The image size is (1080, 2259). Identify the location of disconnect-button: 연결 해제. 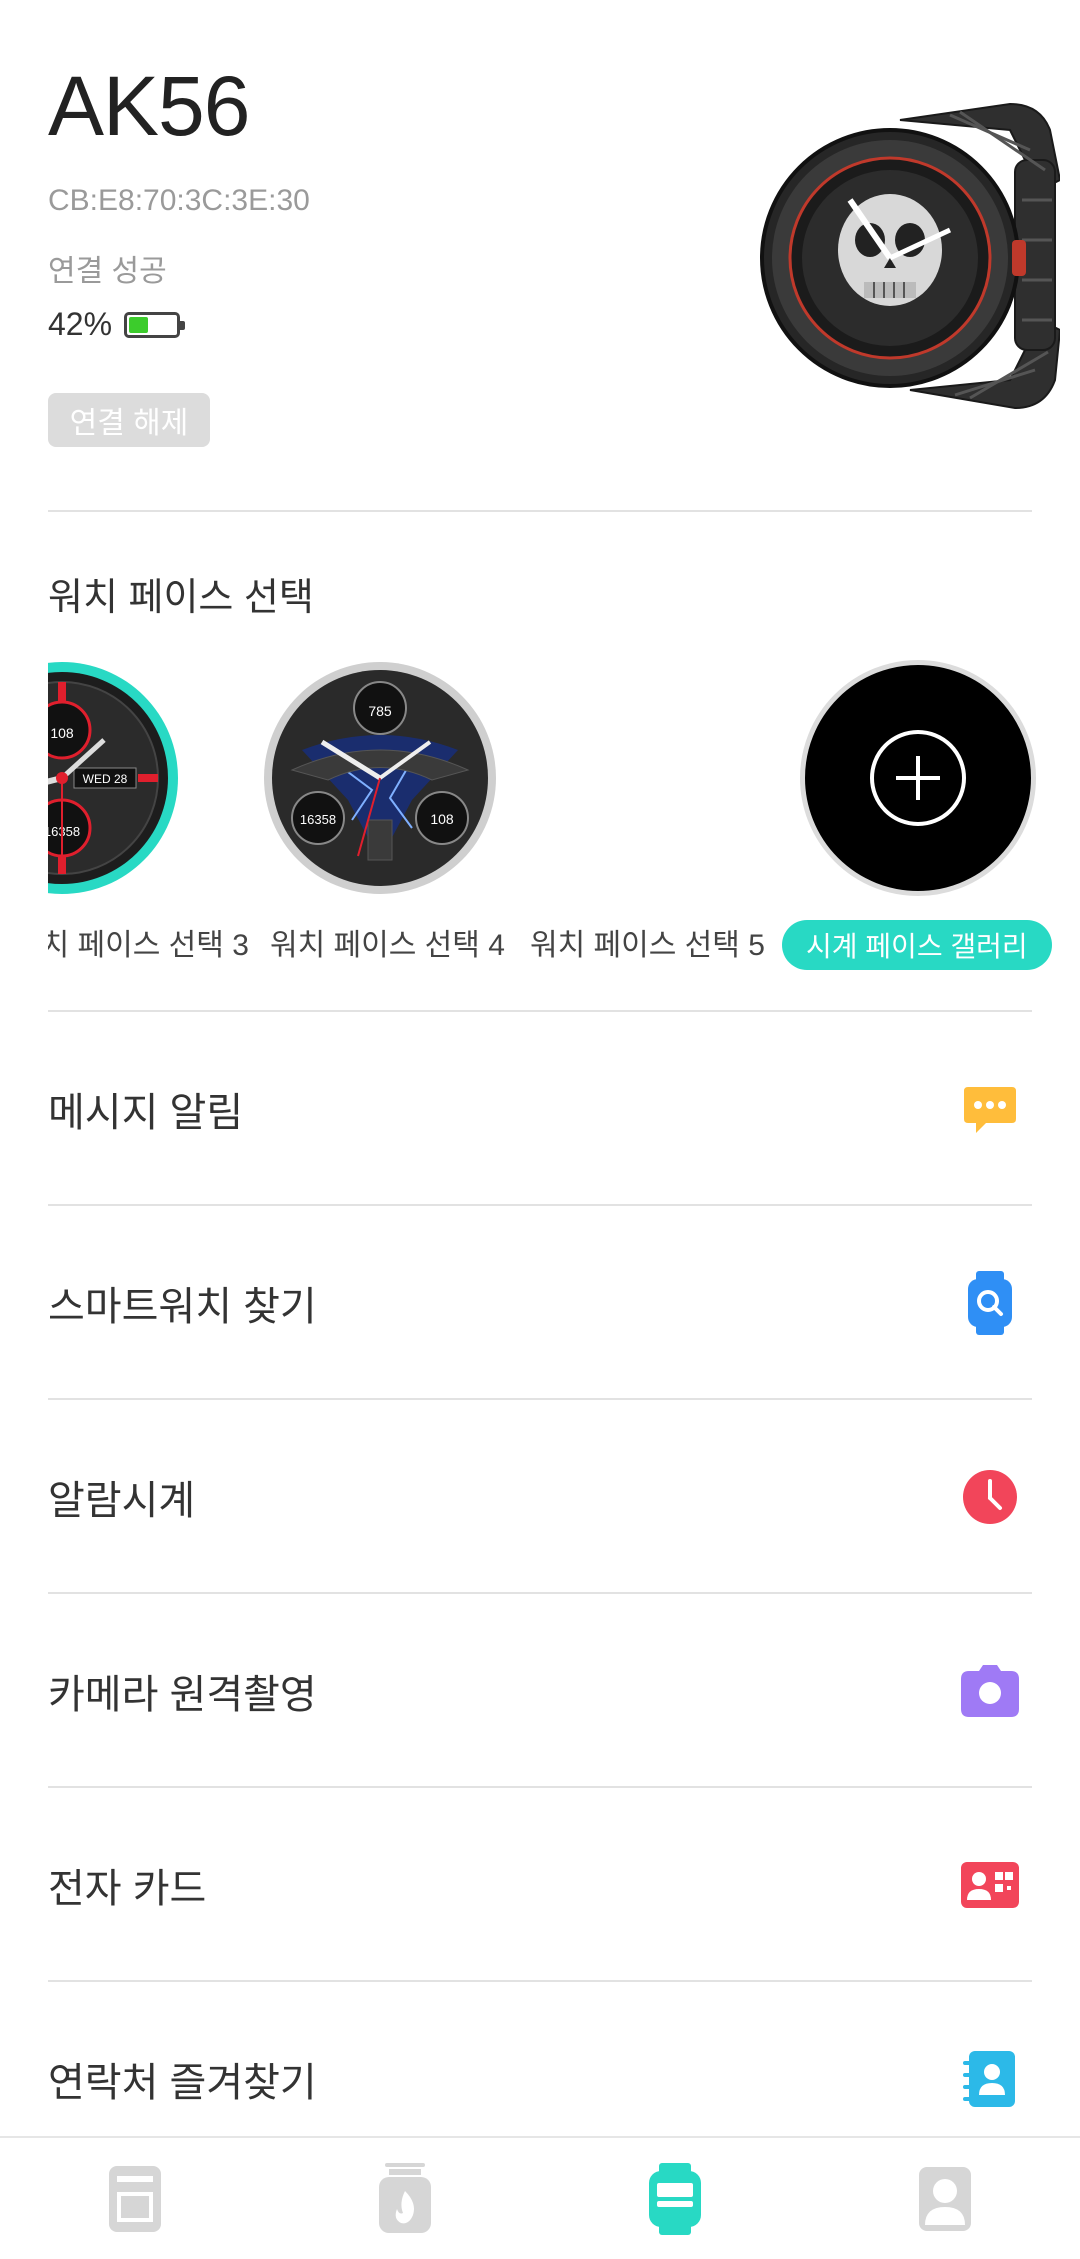
(129, 420).